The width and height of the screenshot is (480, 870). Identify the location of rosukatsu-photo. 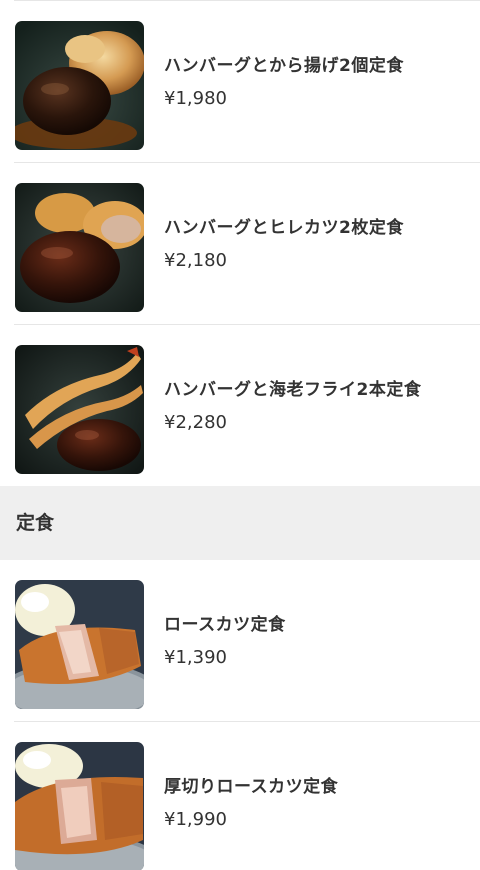
(79, 644).